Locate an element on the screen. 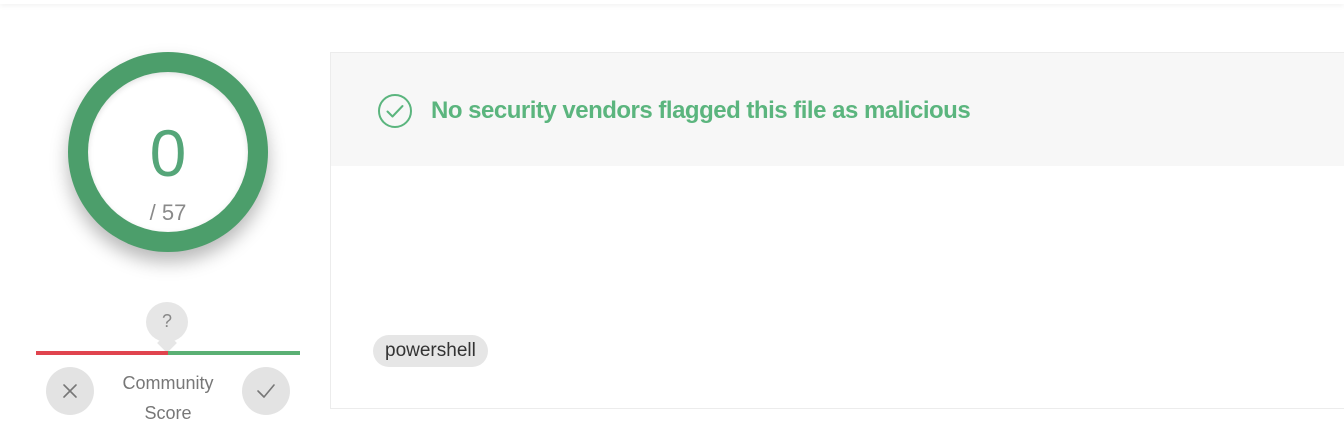 The image size is (1344, 440). vote-malicious-button is located at coordinates (70, 391).